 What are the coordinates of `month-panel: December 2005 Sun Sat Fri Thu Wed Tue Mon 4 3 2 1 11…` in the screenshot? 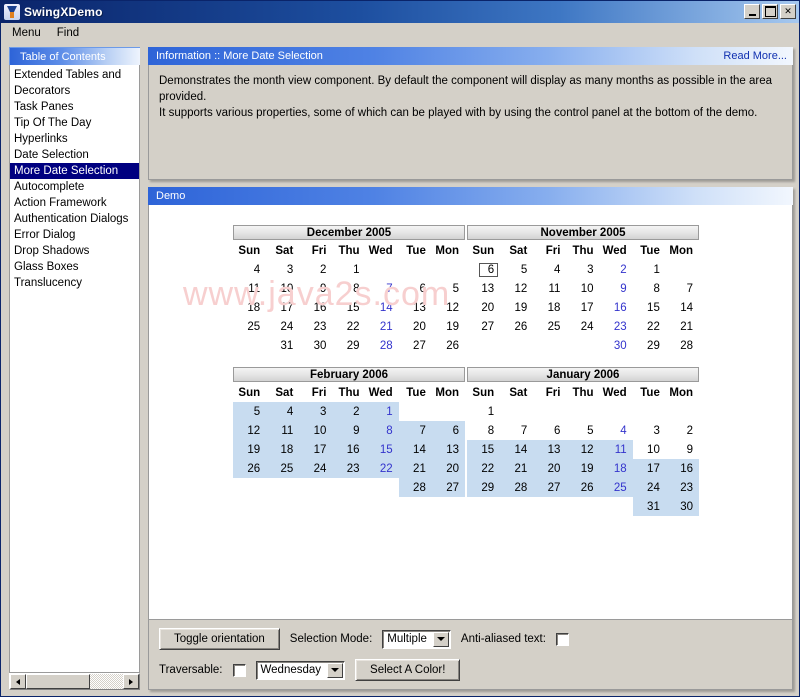 It's located at (349, 290).